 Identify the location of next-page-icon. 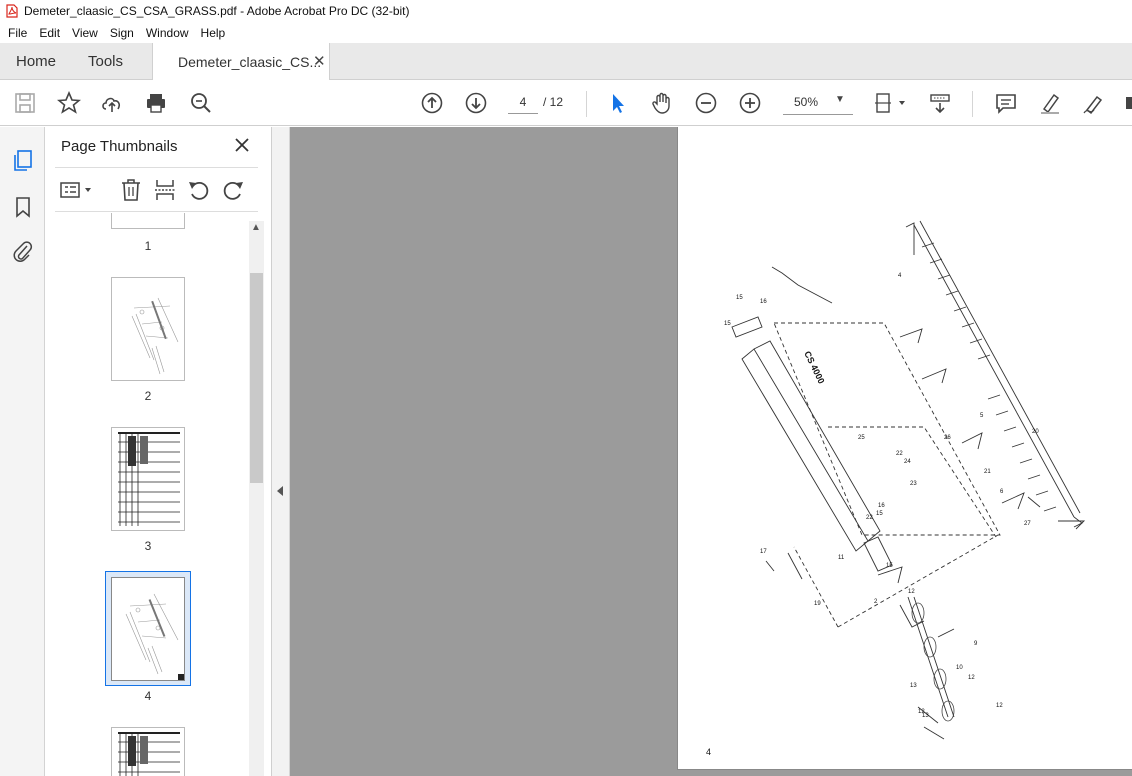
(476, 103).